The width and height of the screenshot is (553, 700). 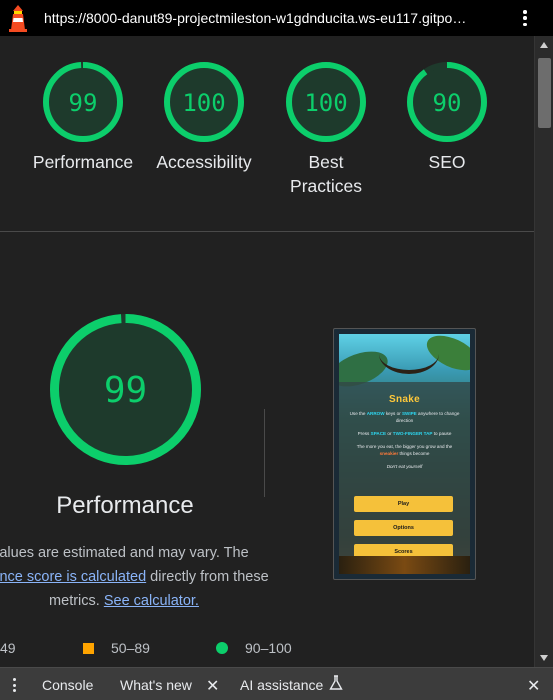 What do you see at coordinates (533, 686) in the screenshot?
I see `close-drawer-icon: ✕` at bounding box center [533, 686].